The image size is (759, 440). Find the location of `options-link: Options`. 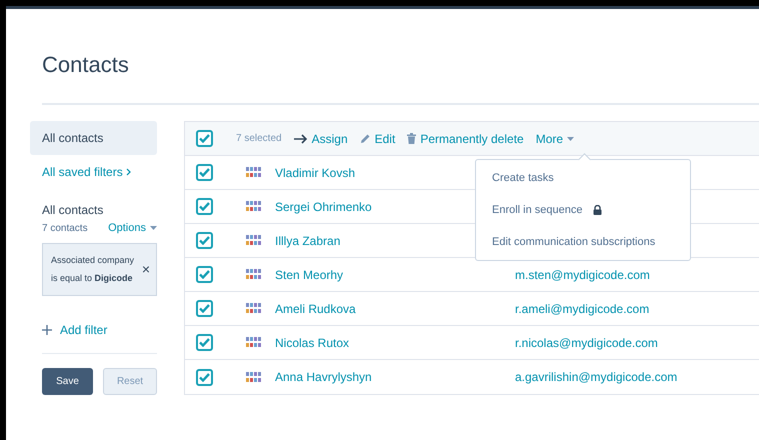

options-link: Options is located at coordinates (132, 228).